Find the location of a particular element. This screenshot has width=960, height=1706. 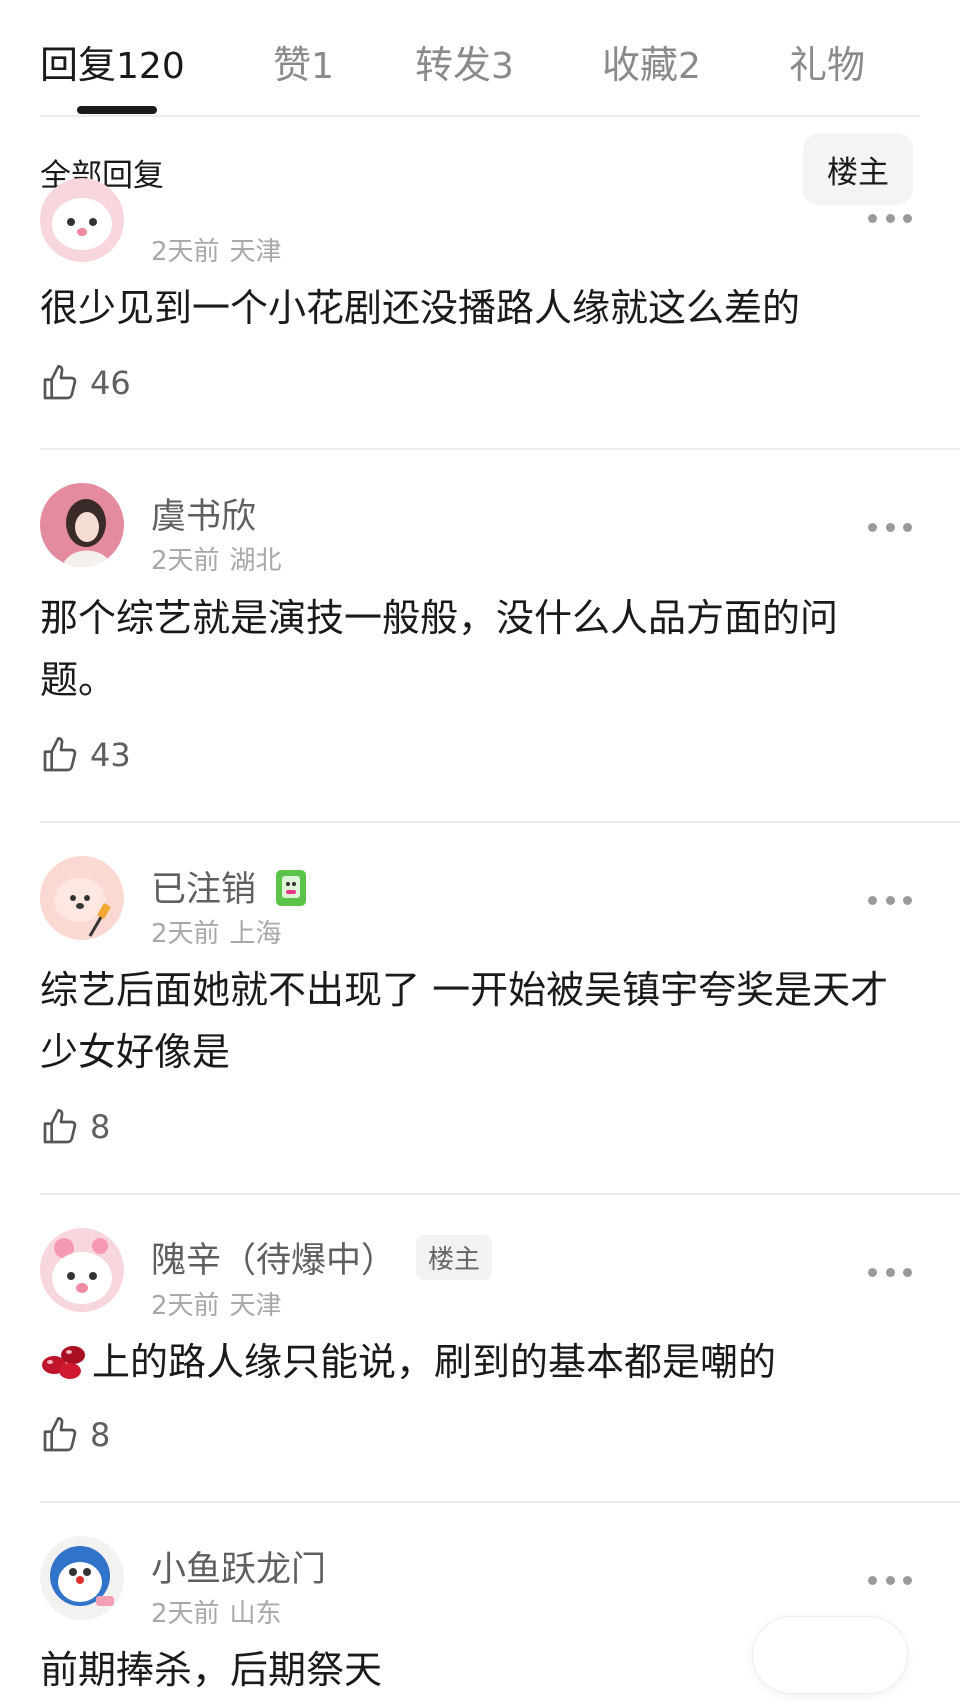

comment-text-content: 上的路人缘只能说，刷到的基本都是嘲的 is located at coordinates (434, 1362).